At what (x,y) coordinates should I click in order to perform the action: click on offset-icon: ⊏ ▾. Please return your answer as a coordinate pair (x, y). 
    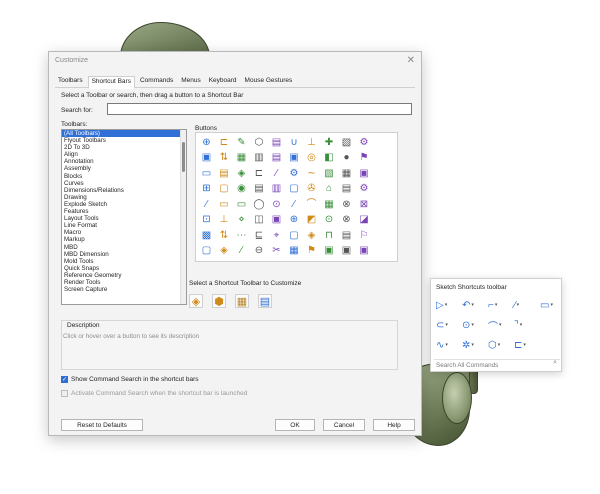
    Looking at the image, I should click on (525, 345).